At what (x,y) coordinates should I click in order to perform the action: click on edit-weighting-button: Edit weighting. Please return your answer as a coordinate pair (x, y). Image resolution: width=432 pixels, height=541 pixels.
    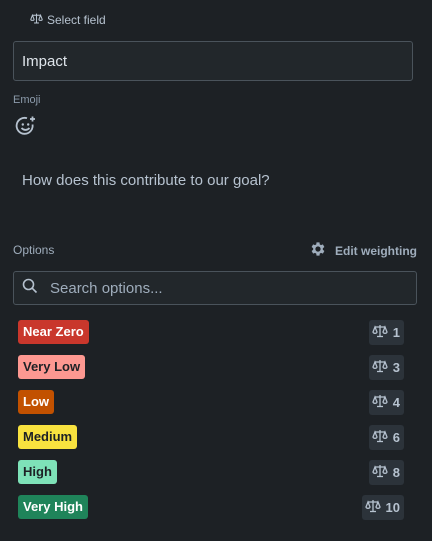
    Looking at the image, I should click on (363, 250).